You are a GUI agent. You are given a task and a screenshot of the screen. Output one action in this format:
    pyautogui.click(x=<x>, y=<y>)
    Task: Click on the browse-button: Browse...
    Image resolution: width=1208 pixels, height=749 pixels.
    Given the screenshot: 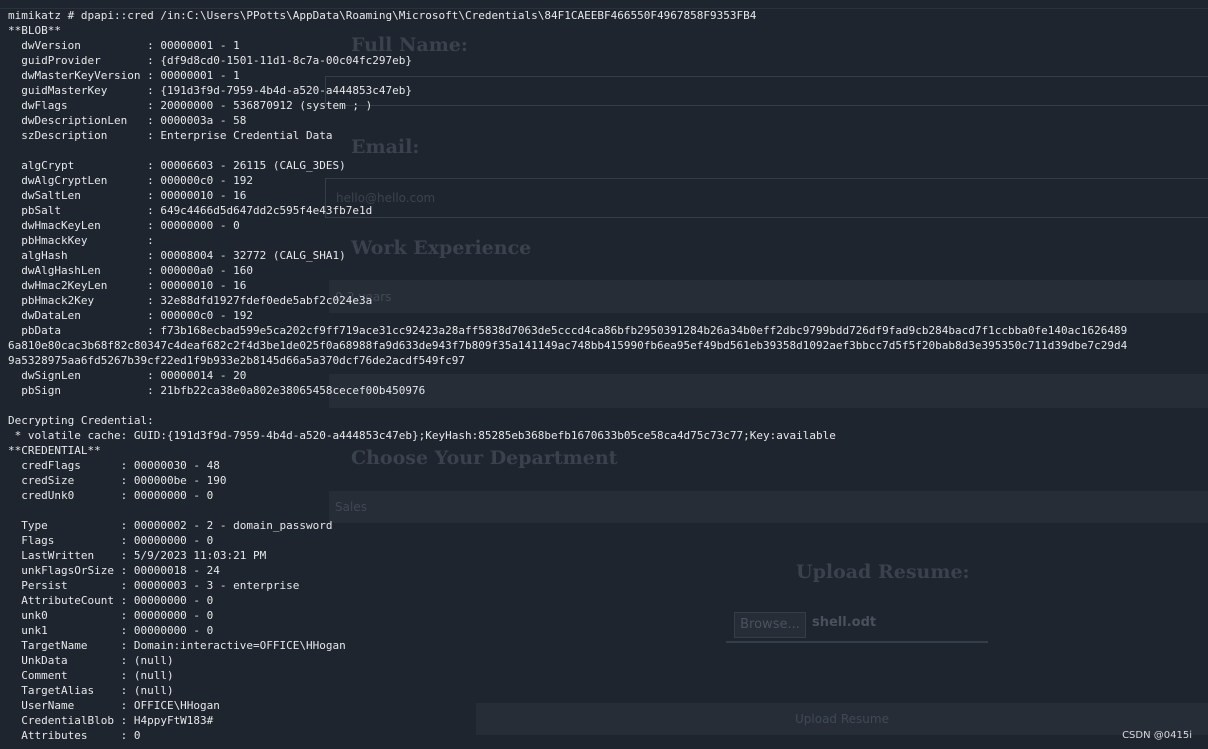 What is the action you would take?
    pyautogui.click(x=770, y=625)
    